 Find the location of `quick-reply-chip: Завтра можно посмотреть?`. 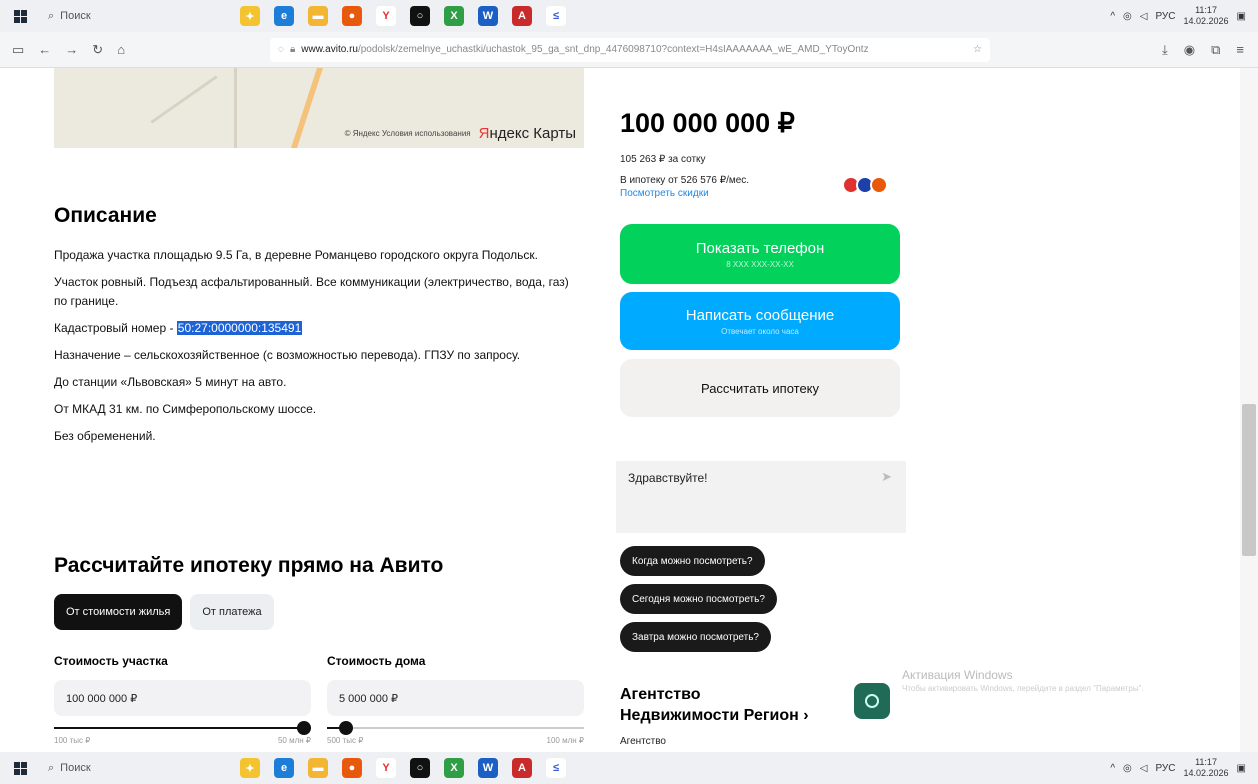

quick-reply-chip: Завтра можно посмотреть? is located at coordinates (695, 637).